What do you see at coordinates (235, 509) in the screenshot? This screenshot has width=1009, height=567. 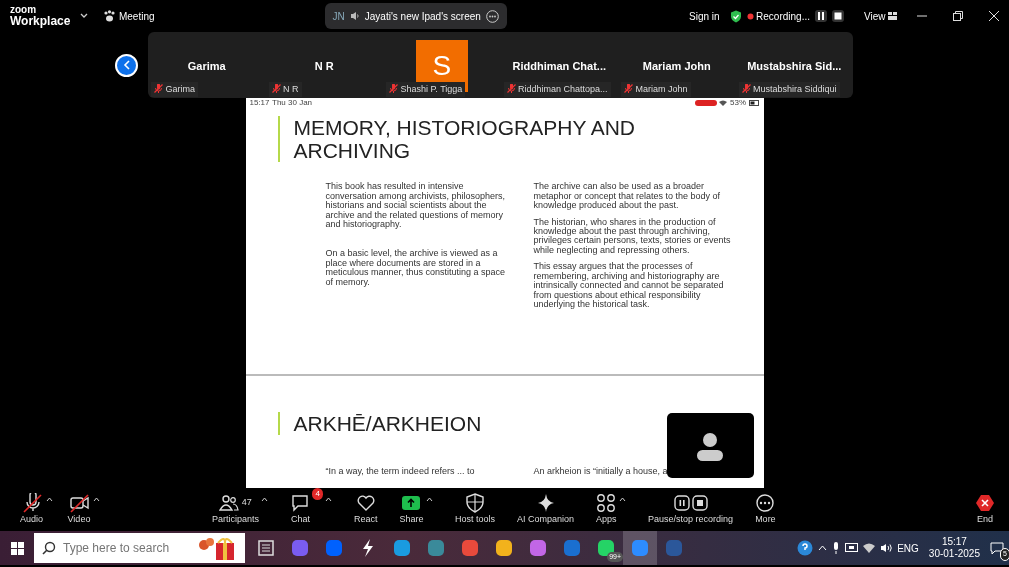 I see `toolbar-button: 47 Participants` at bounding box center [235, 509].